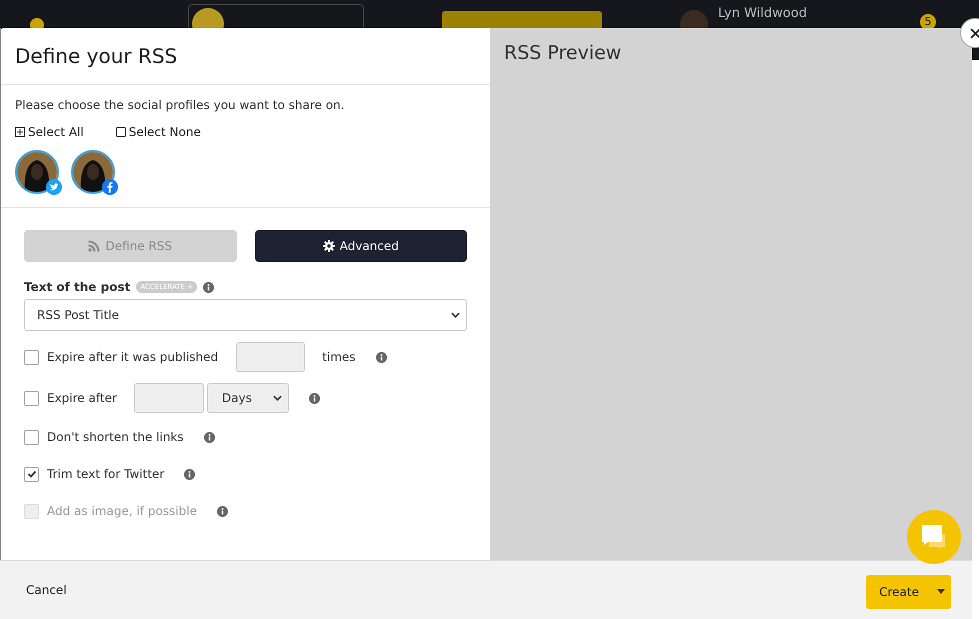 This screenshot has width=979, height=619. I want to click on checkmark-icon, so click(31, 474).